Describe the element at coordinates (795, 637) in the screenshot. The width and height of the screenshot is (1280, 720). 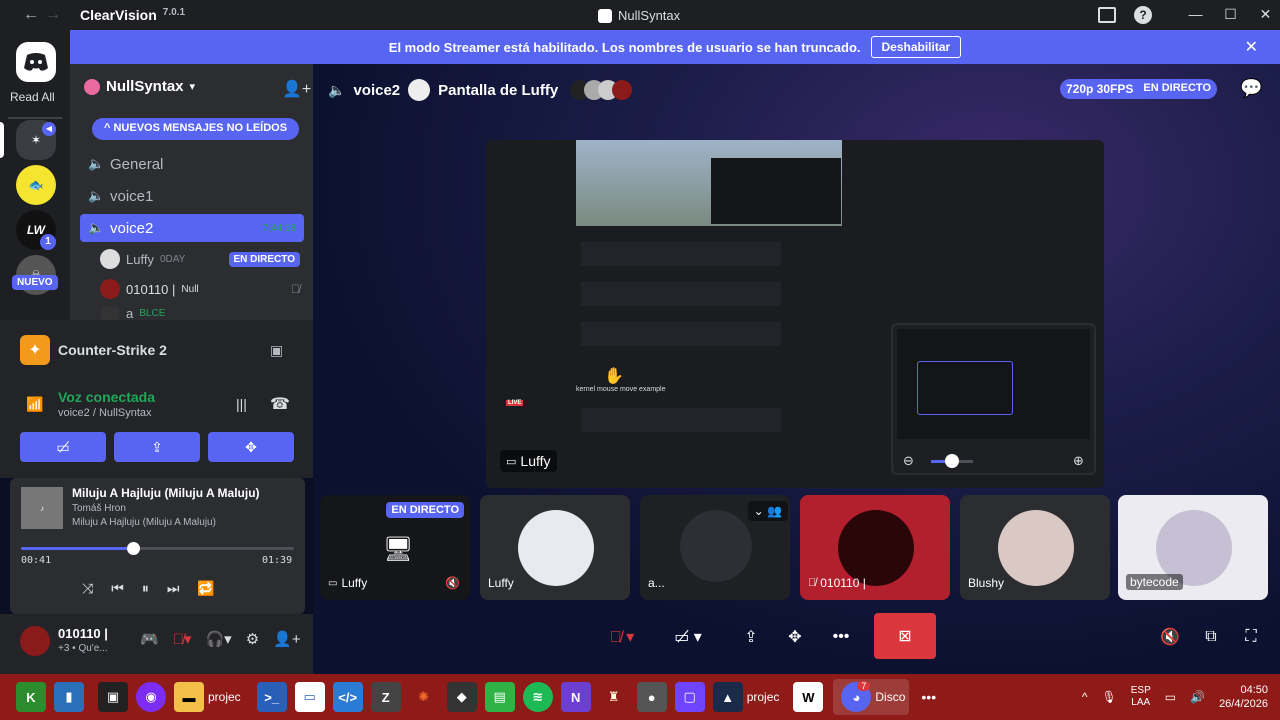
I see `activities-control: ✥` at that location.